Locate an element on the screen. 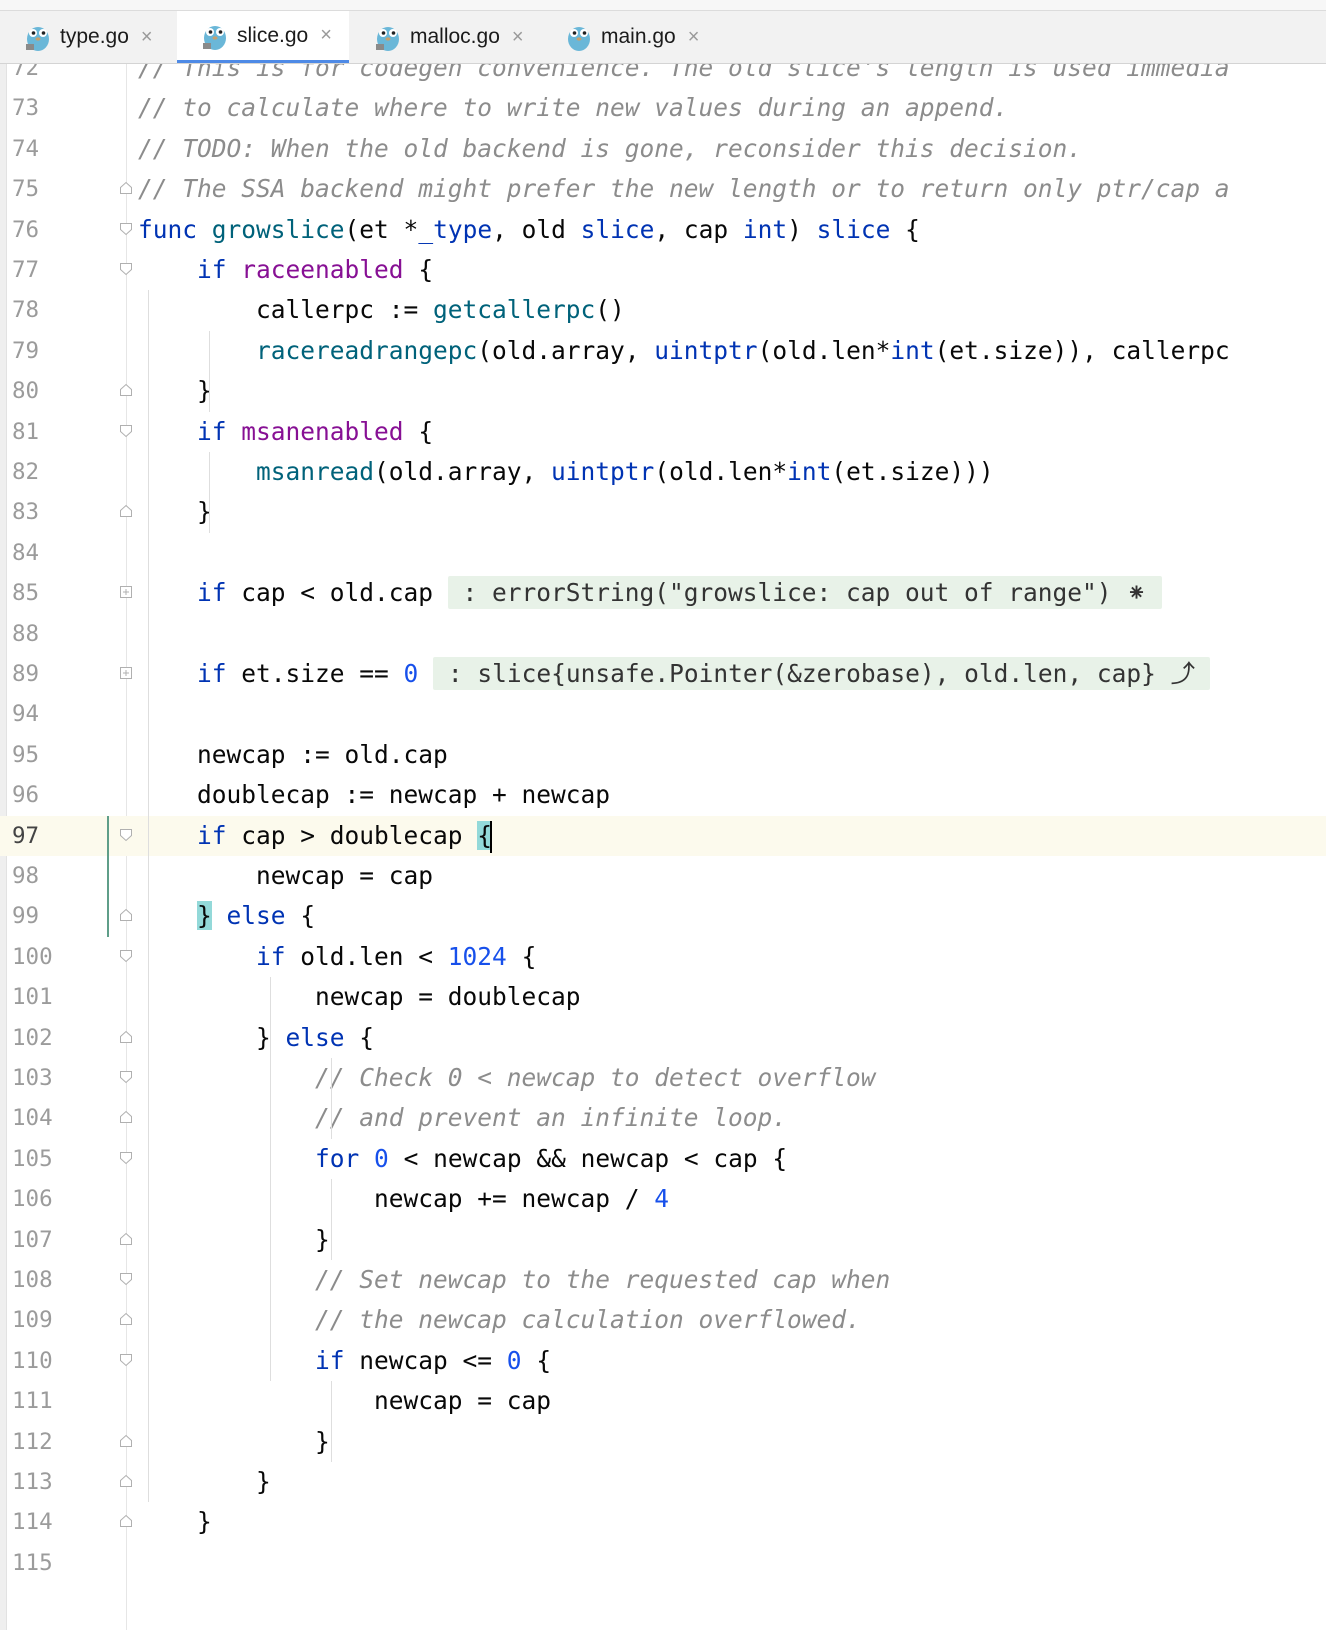 The image size is (1326, 1630). code-line: 99 } else { is located at coordinates (663, 916).